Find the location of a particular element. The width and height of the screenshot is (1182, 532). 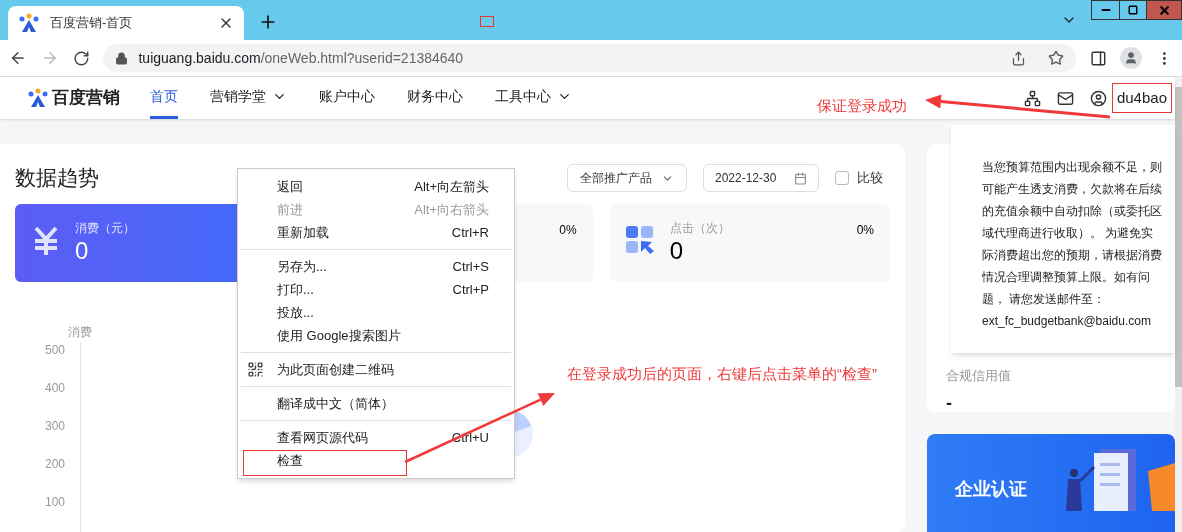

nav-tab: 工具中心 is located at coordinates (533, 98).